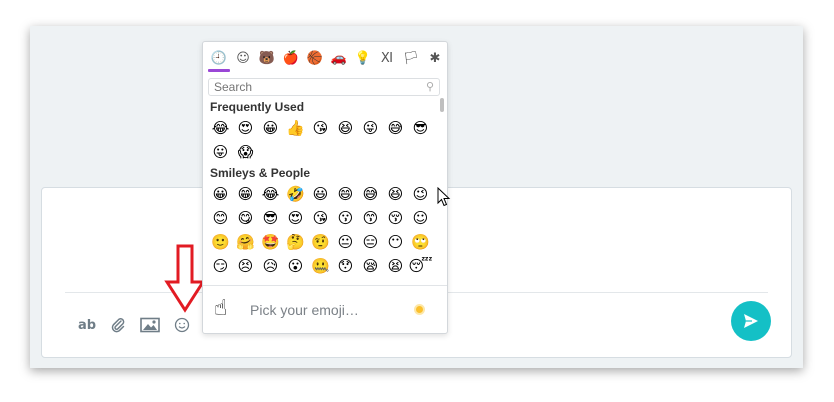 The image size is (834, 402). What do you see at coordinates (395, 266) in the screenshot?
I see `emoji-button: 😫` at bounding box center [395, 266].